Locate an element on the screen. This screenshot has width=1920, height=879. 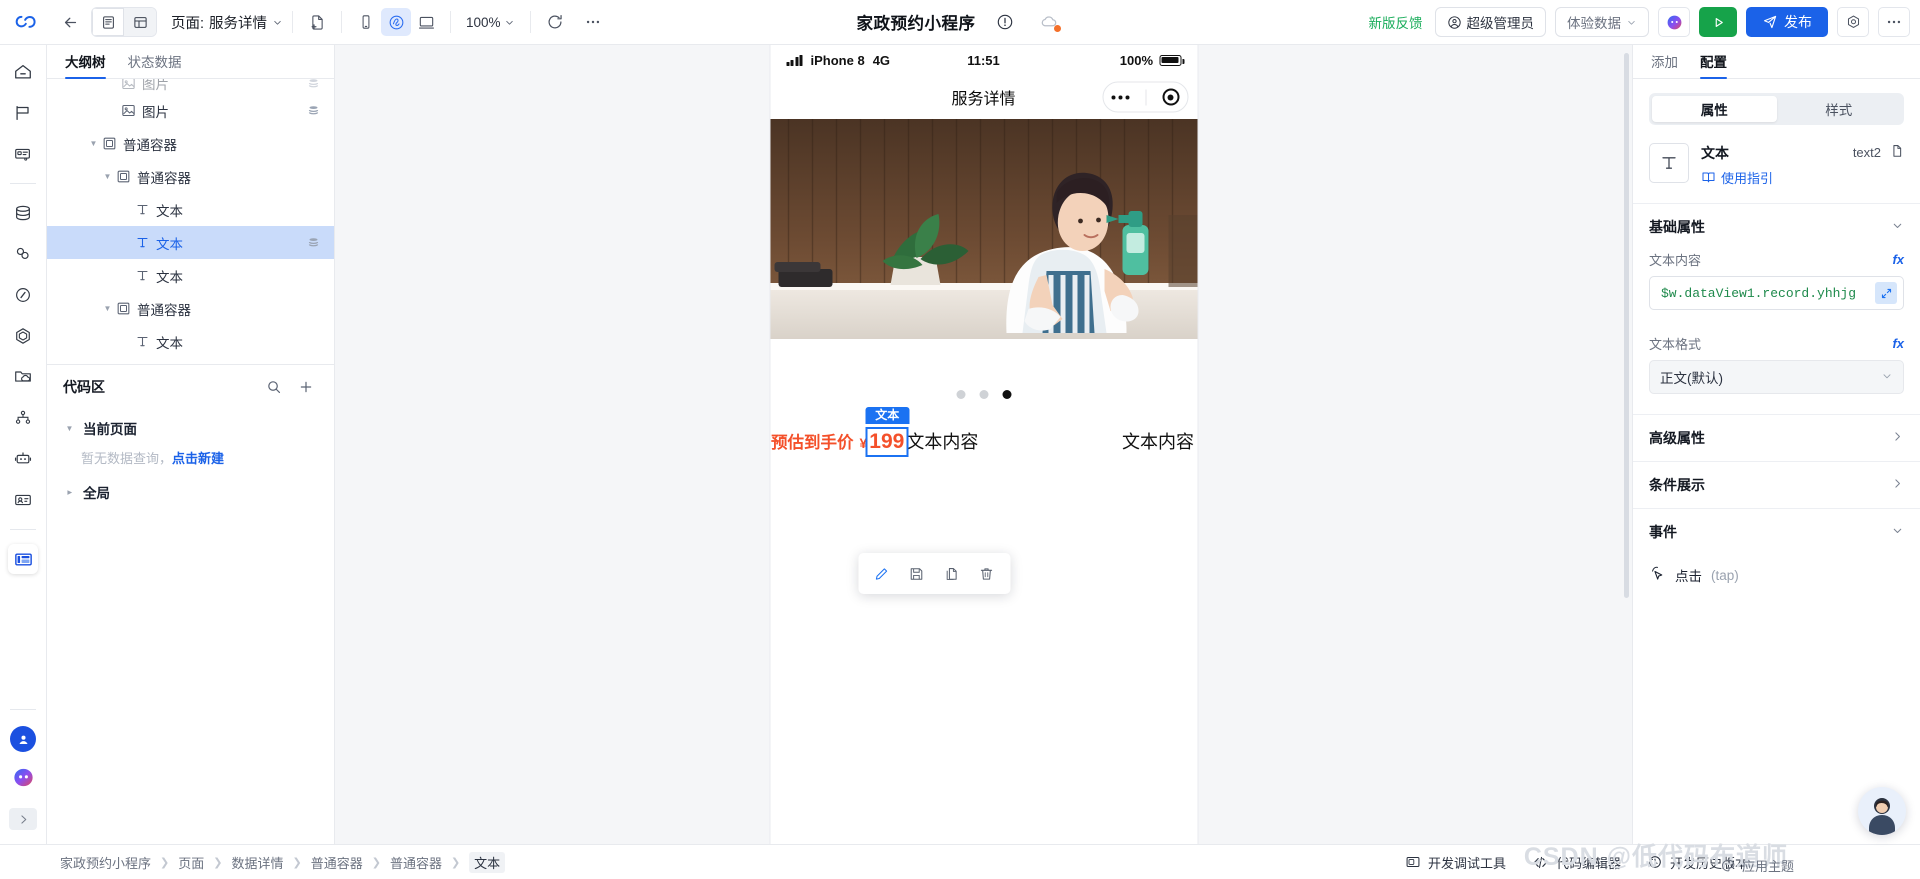
edit-button is located at coordinates (881, 573).